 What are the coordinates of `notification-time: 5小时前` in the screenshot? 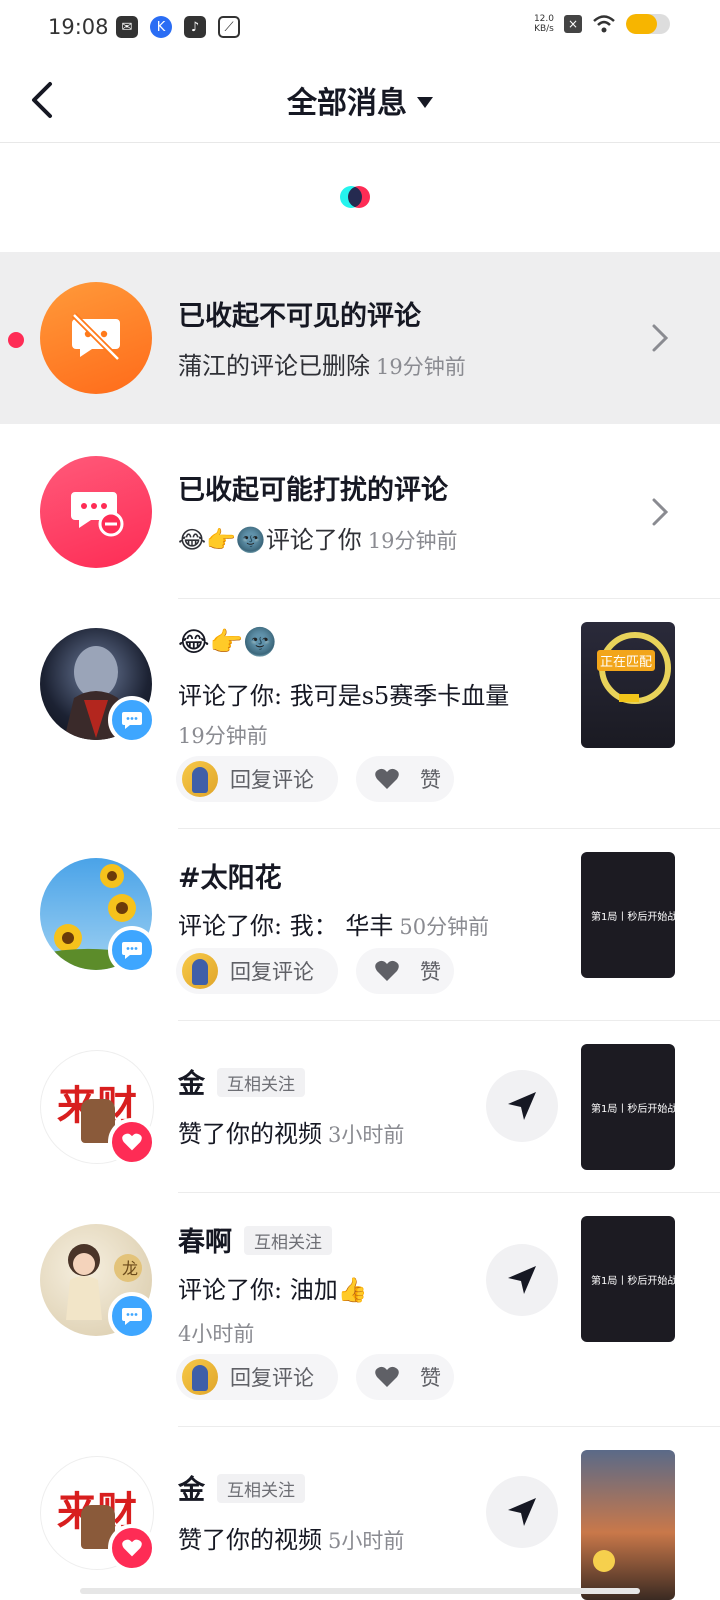 It's located at (366, 1541).